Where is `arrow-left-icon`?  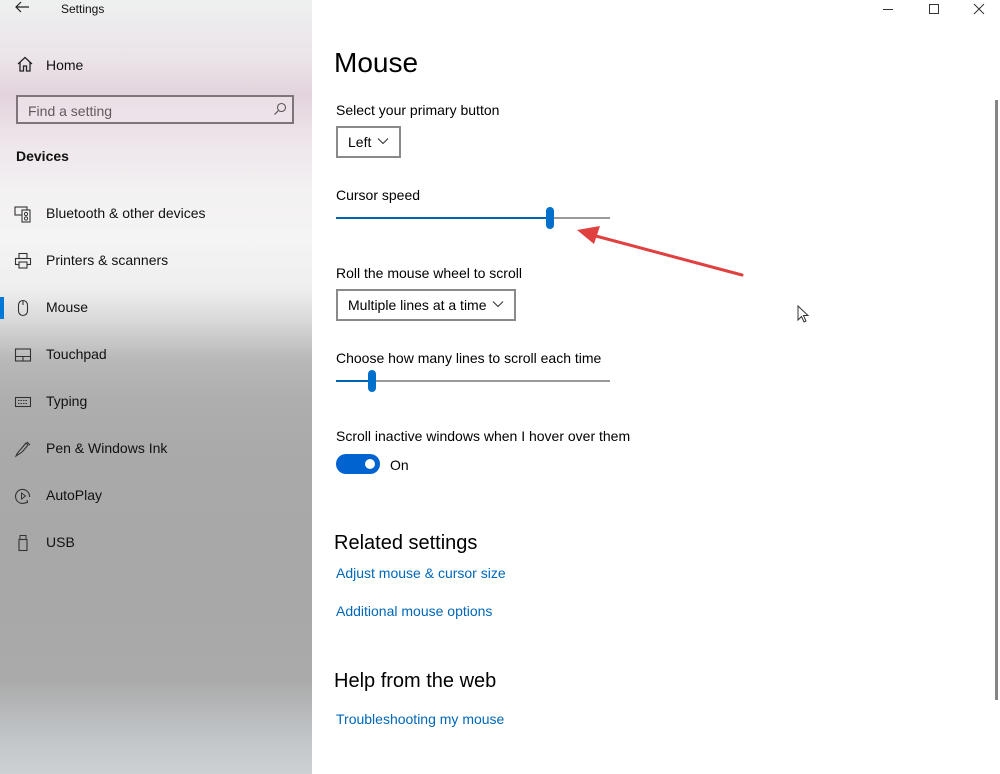 arrow-left-icon is located at coordinates (22, 7).